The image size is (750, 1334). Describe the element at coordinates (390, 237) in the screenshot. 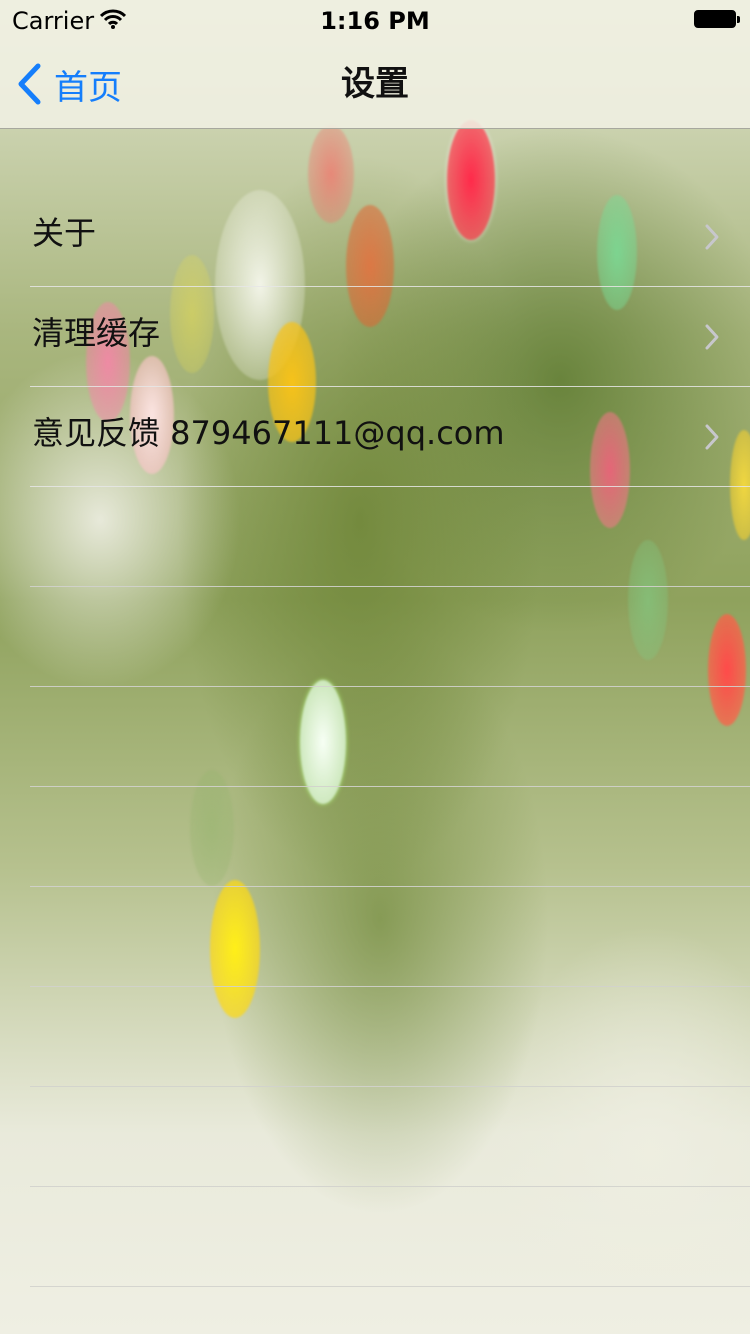

I see `settings-row-about: 关于` at that location.